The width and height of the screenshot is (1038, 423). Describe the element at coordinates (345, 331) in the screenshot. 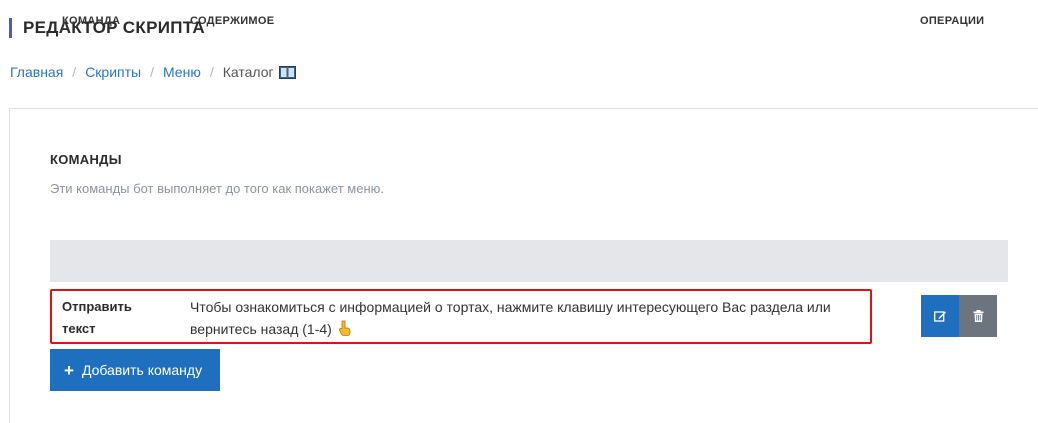

I see `pointing-hand-icon` at that location.